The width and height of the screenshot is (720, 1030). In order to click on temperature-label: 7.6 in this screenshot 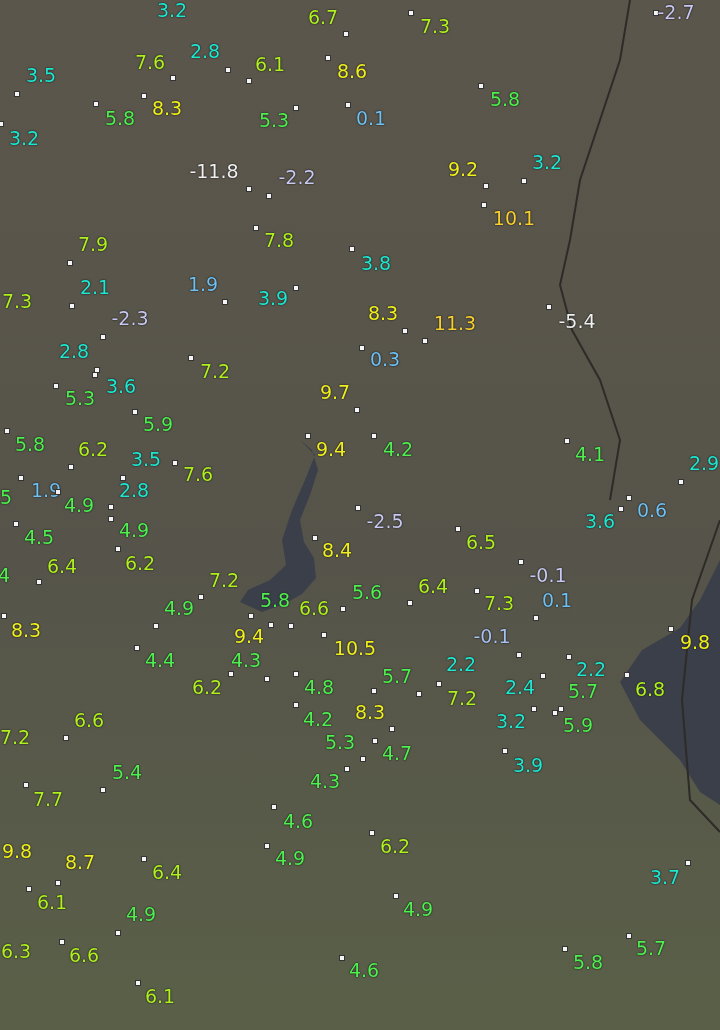, I will do `click(150, 62)`.